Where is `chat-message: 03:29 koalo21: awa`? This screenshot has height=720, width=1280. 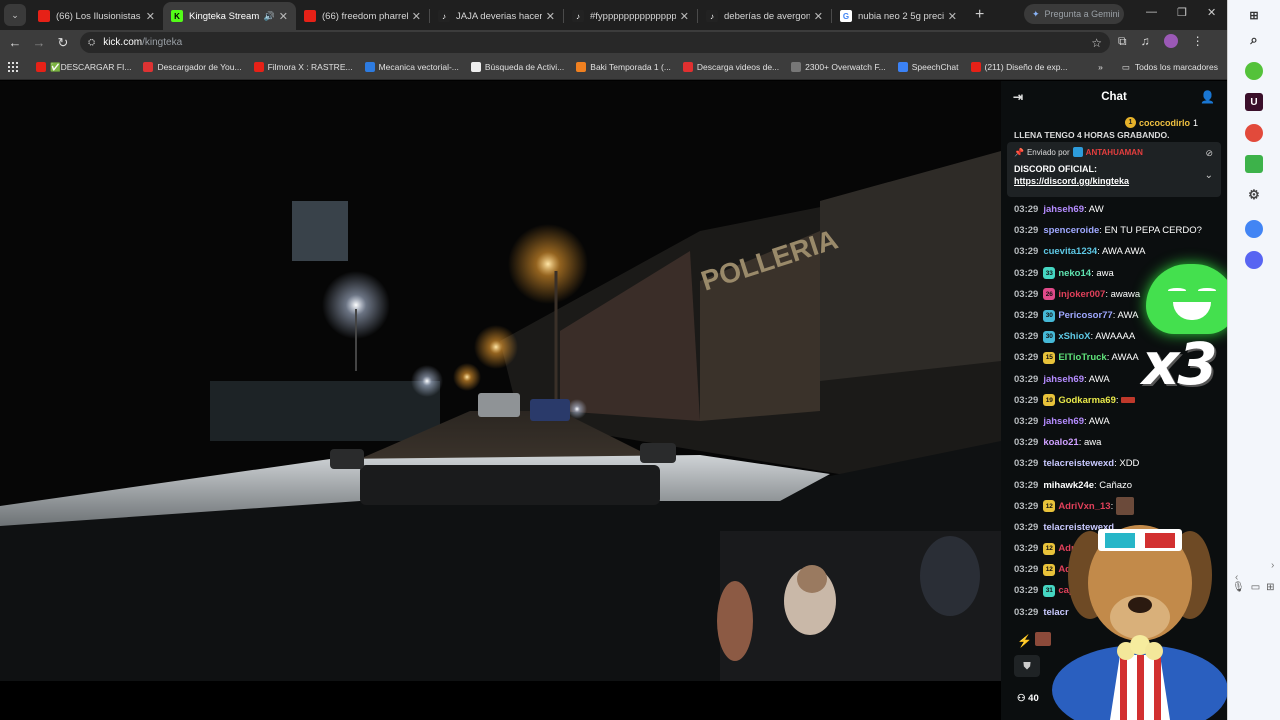 chat-message: 03:29 koalo21: awa is located at coordinates (1119, 442).